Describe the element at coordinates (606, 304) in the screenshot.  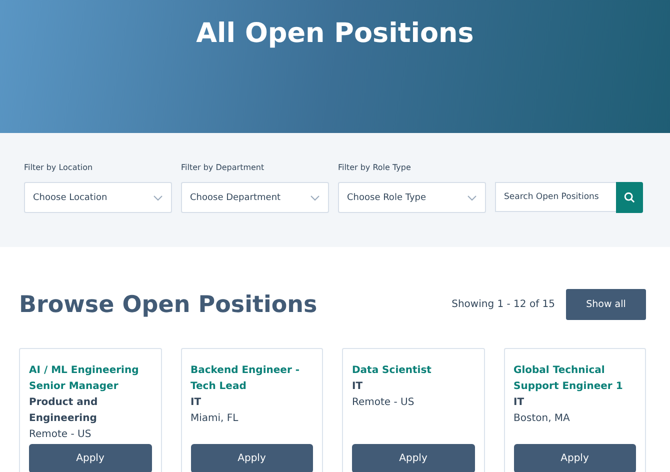
I see `show-all-button: Show all` at that location.